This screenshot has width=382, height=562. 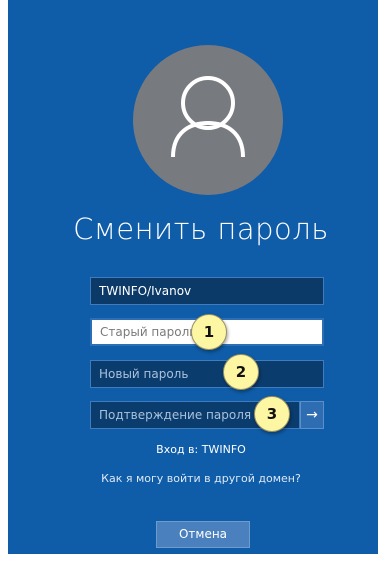 I want to click on callout-badge-3: 3, so click(x=272, y=414).